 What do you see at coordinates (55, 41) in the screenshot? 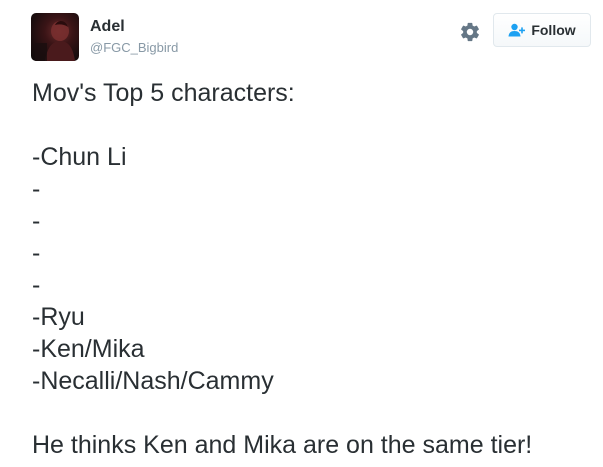
I see `avatar-image` at bounding box center [55, 41].